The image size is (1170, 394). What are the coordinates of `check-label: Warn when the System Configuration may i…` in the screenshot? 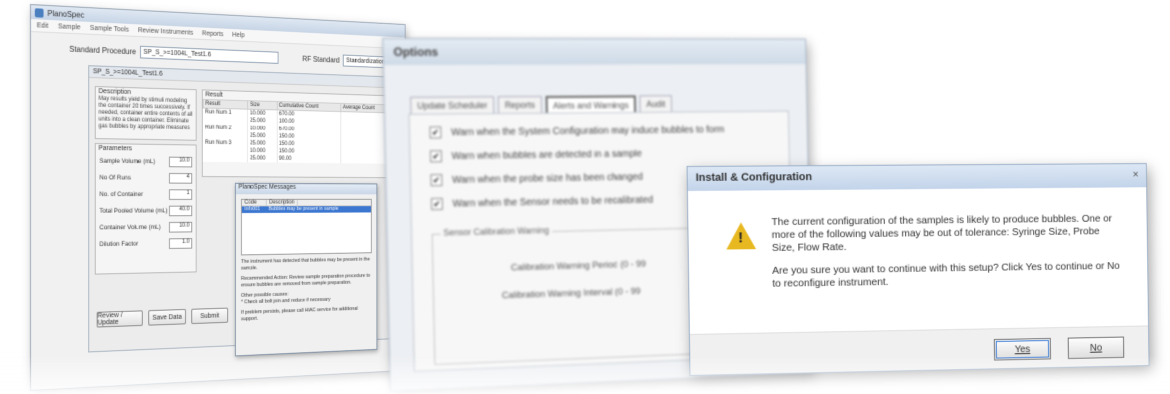 It's located at (587, 131).